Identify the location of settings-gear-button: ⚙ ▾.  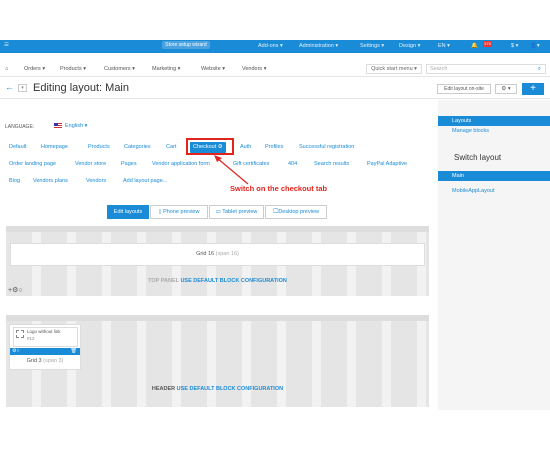
(506, 89).